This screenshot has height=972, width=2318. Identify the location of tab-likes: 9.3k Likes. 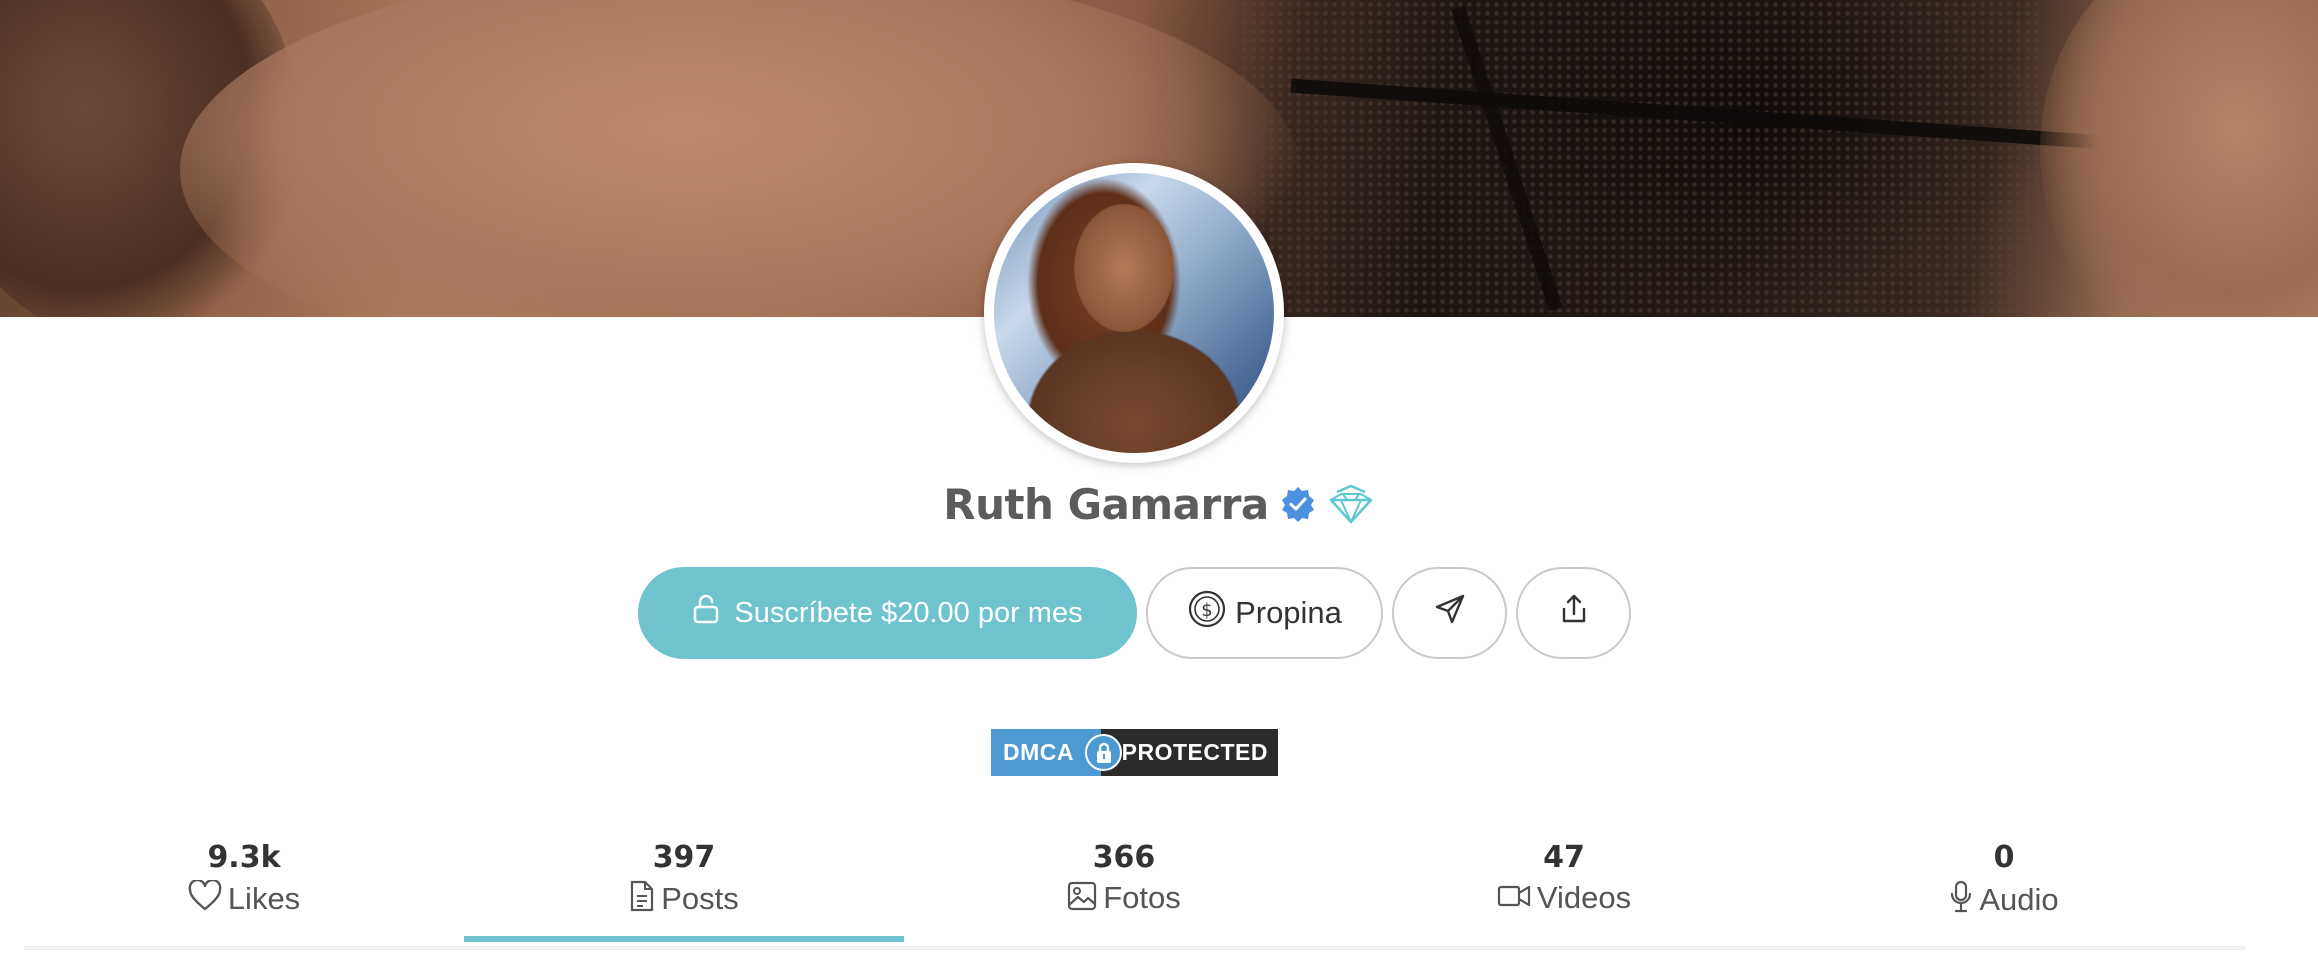
(244, 893).